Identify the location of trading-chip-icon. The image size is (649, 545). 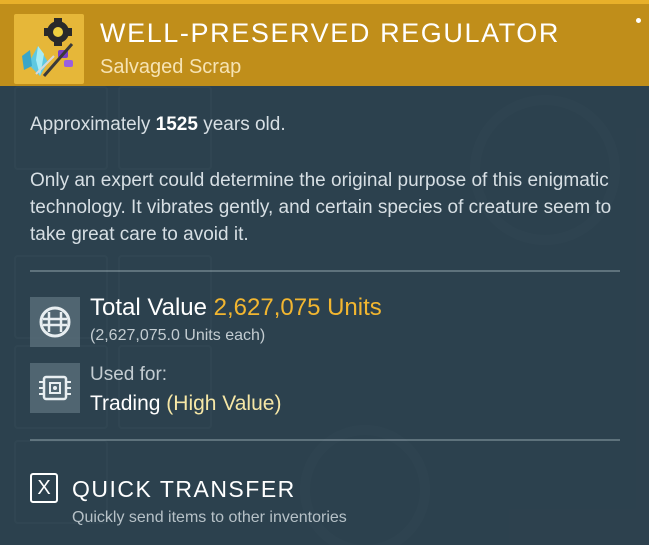
(55, 388).